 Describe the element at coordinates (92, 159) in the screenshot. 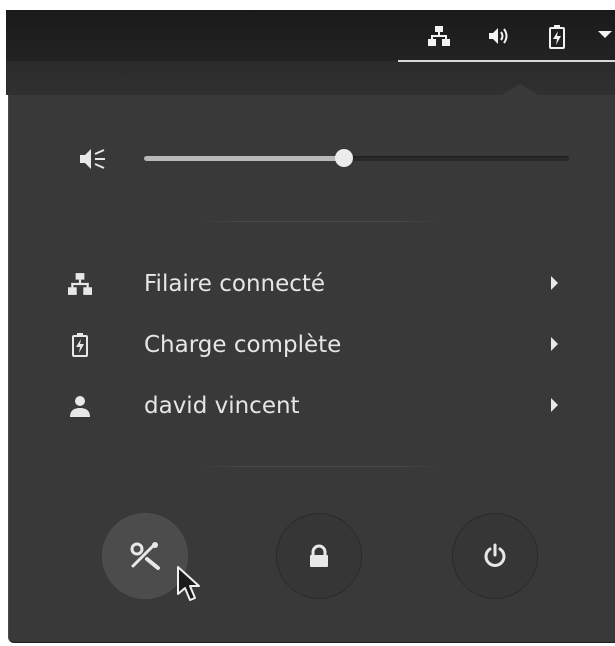

I see `speaker-muted-icon` at that location.